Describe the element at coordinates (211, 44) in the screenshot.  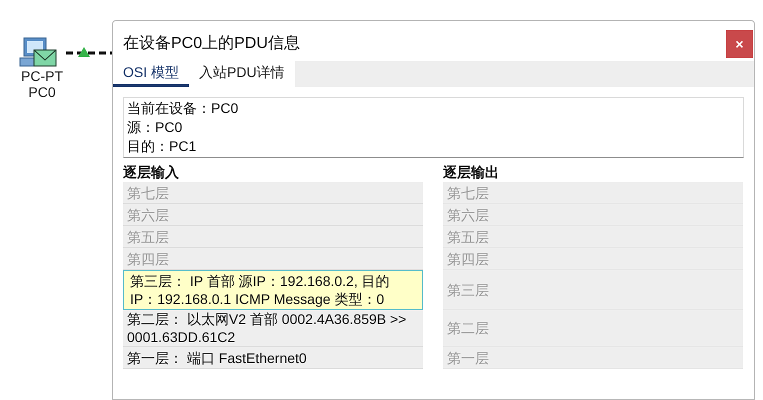
I see `window-title: 在设备PC0上的PDU信息` at that location.